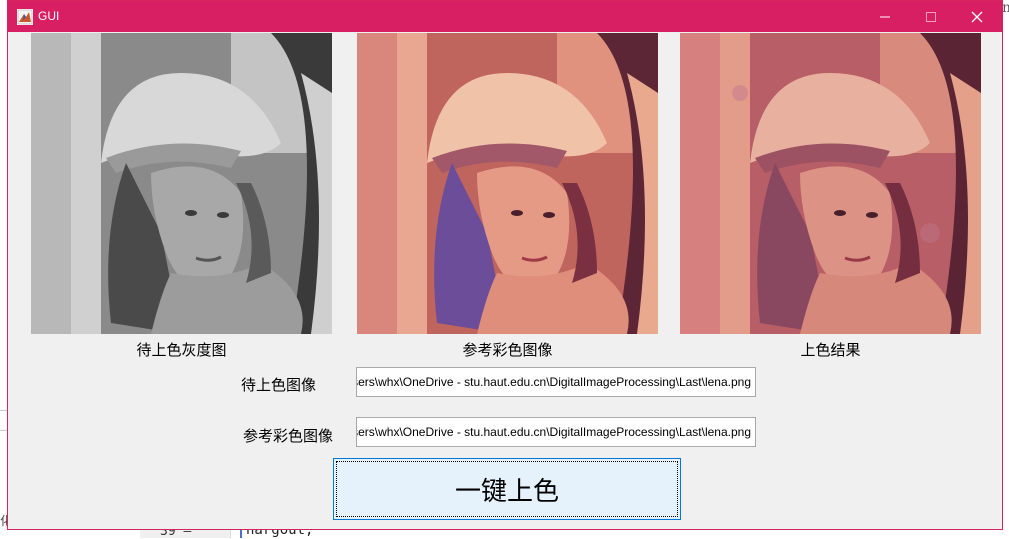  I want to click on maximize-button, so click(931, 16).